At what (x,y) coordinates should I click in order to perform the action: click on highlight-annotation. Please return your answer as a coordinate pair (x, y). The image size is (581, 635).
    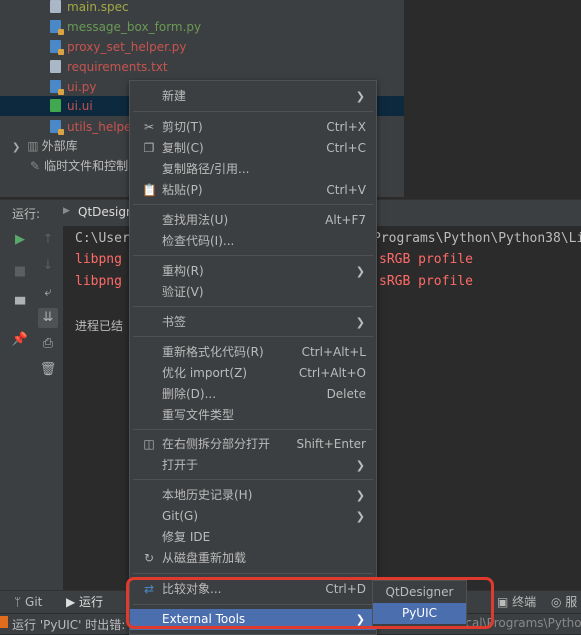
    Looking at the image, I should click on (310, 603).